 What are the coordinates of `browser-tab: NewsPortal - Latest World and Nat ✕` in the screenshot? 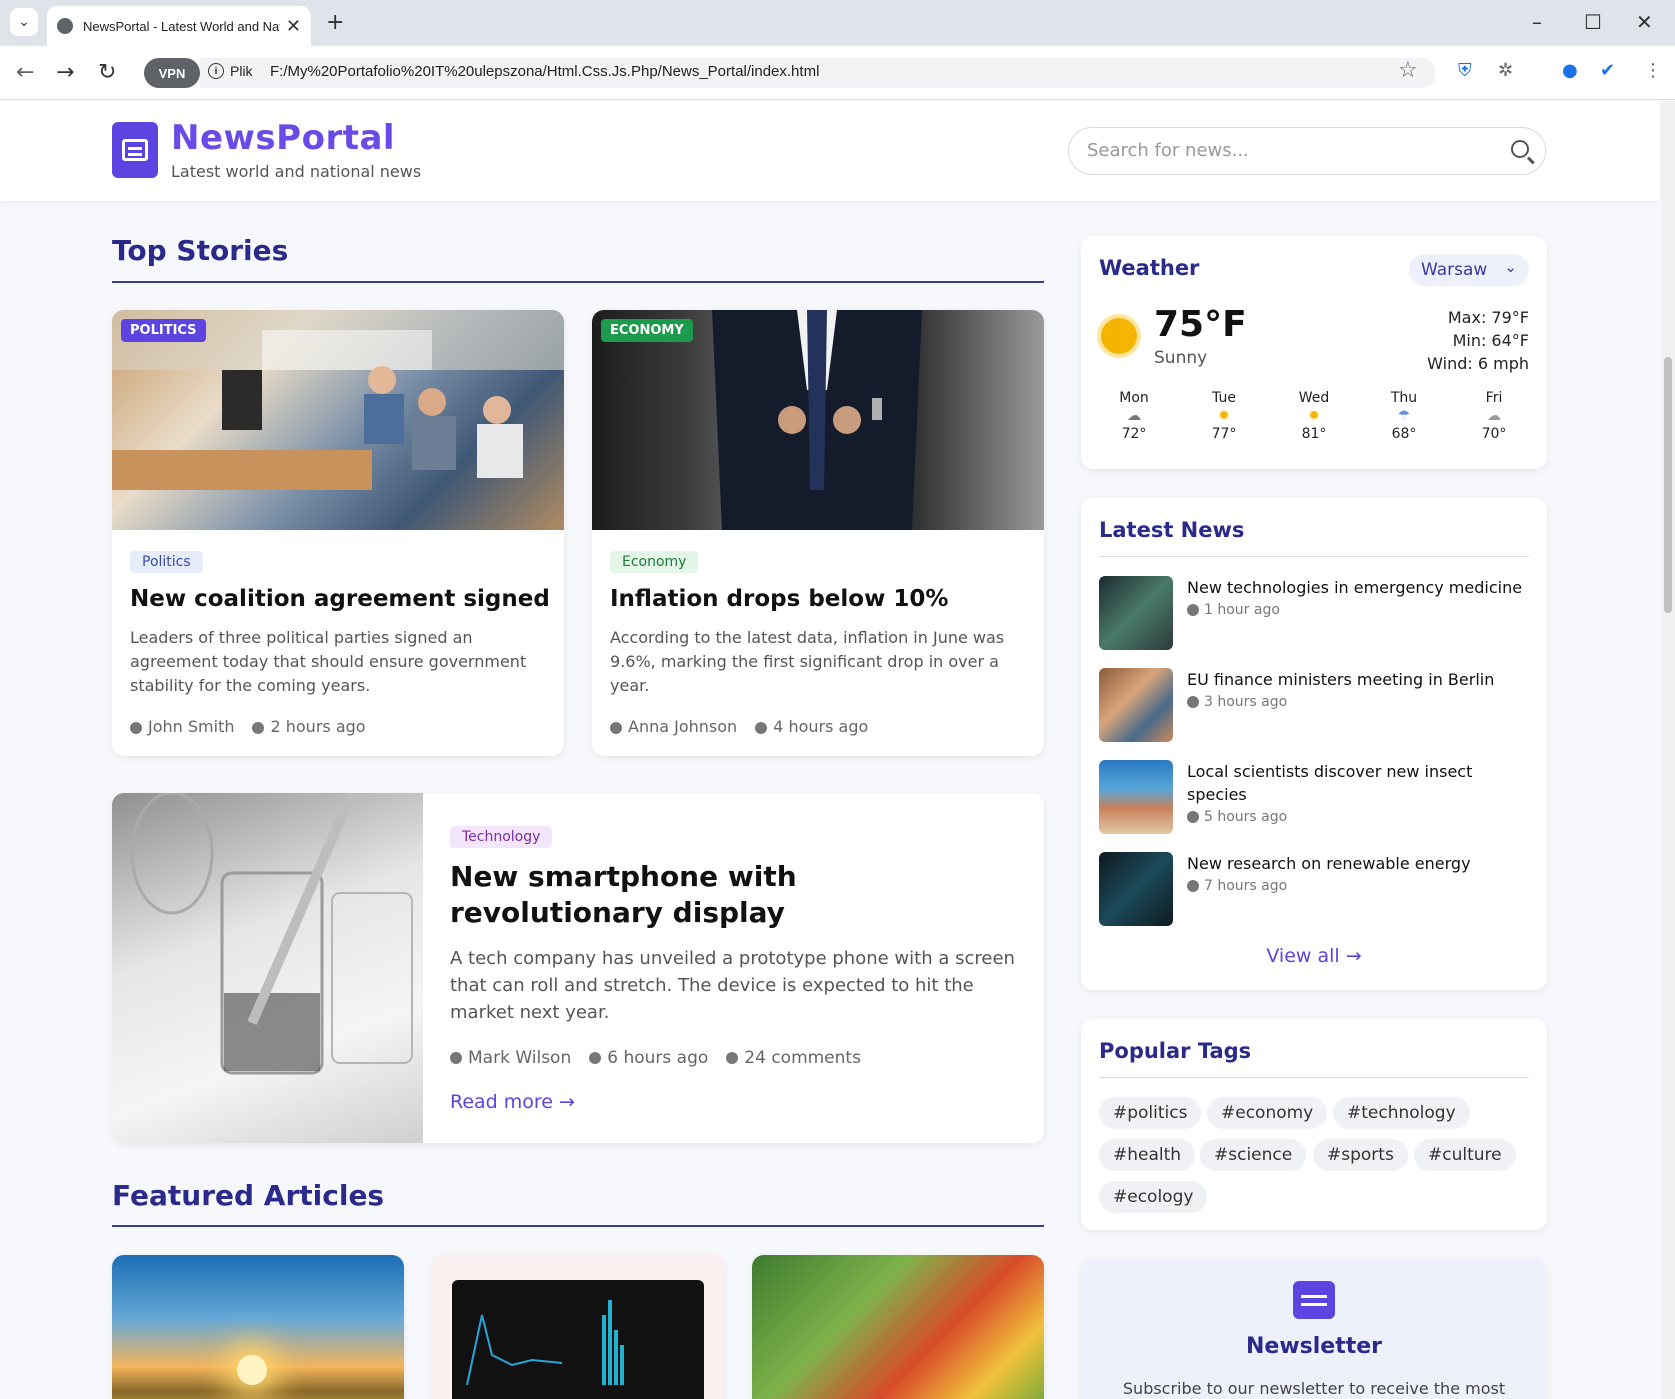 It's located at (179, 26).